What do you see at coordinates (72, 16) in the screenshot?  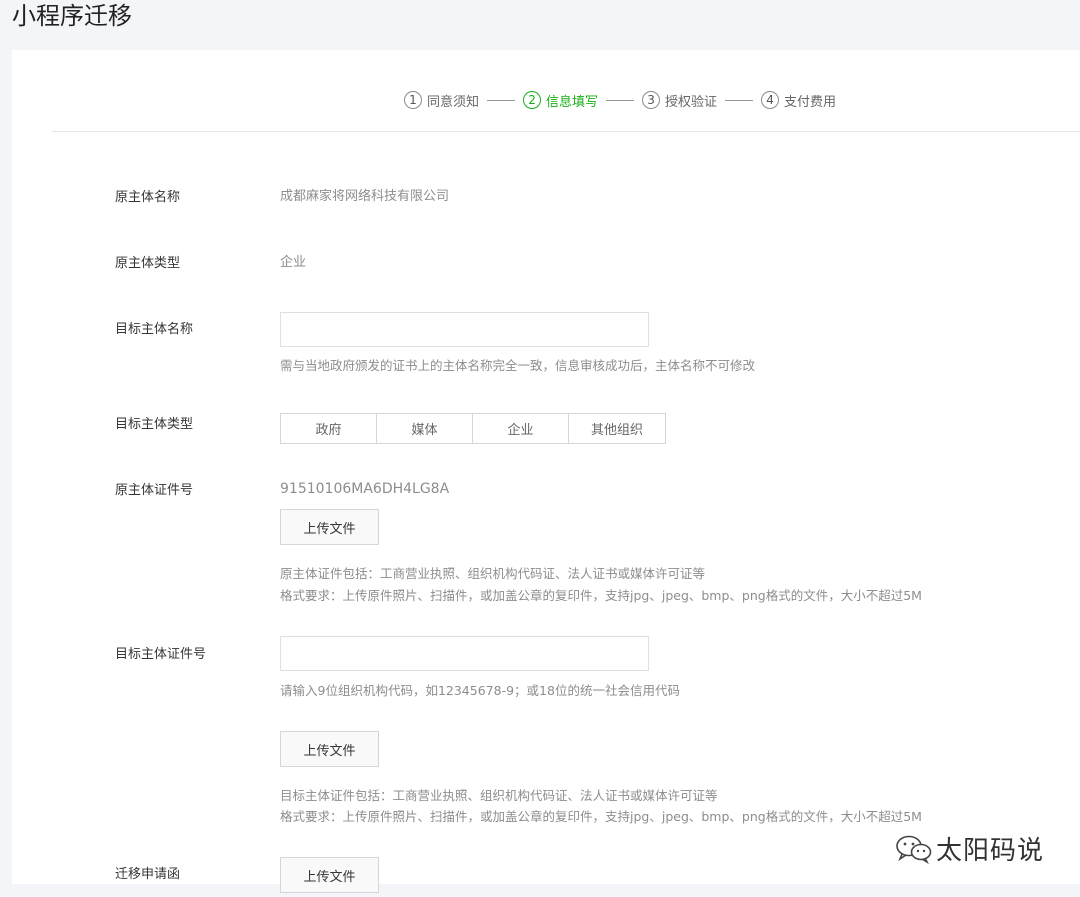 I see `page-title: 小程序迁移` at bounding box center [72, 16].